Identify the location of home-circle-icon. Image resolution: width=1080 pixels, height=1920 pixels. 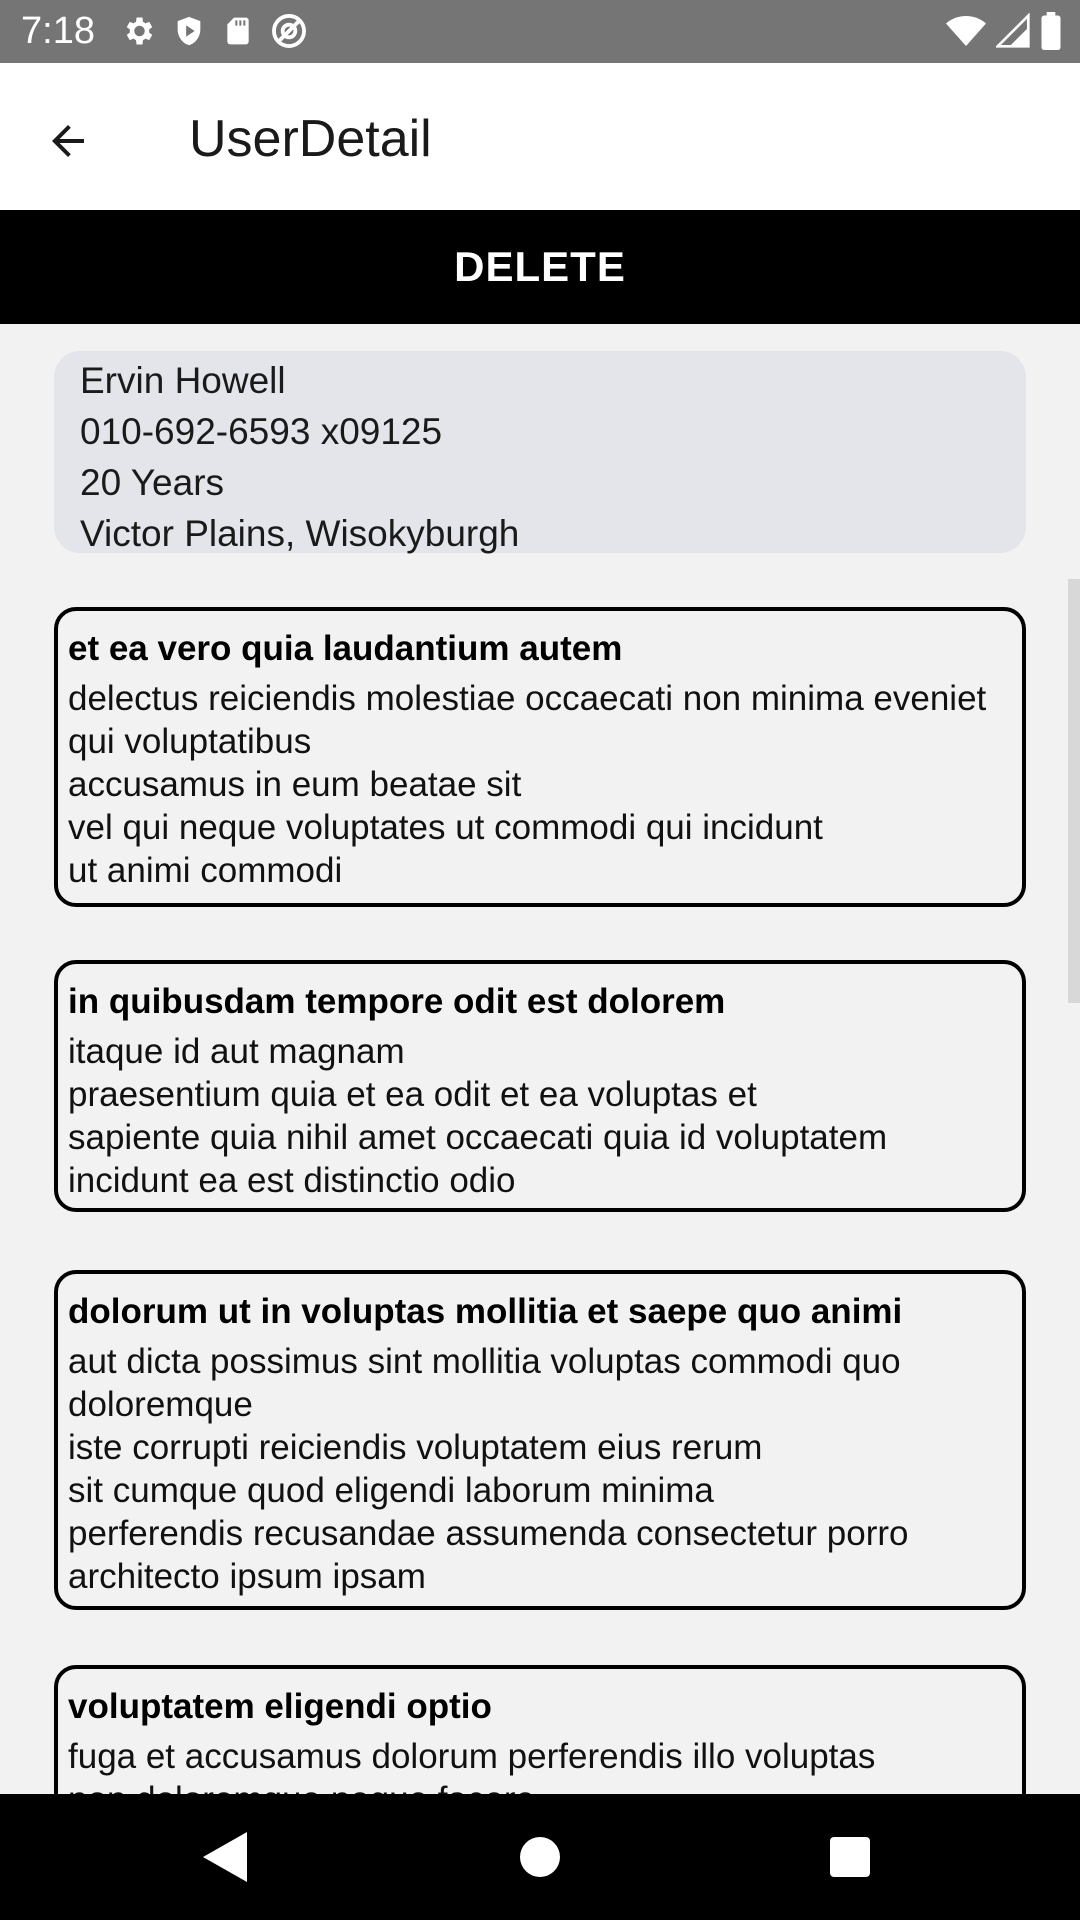
(540, 1857).